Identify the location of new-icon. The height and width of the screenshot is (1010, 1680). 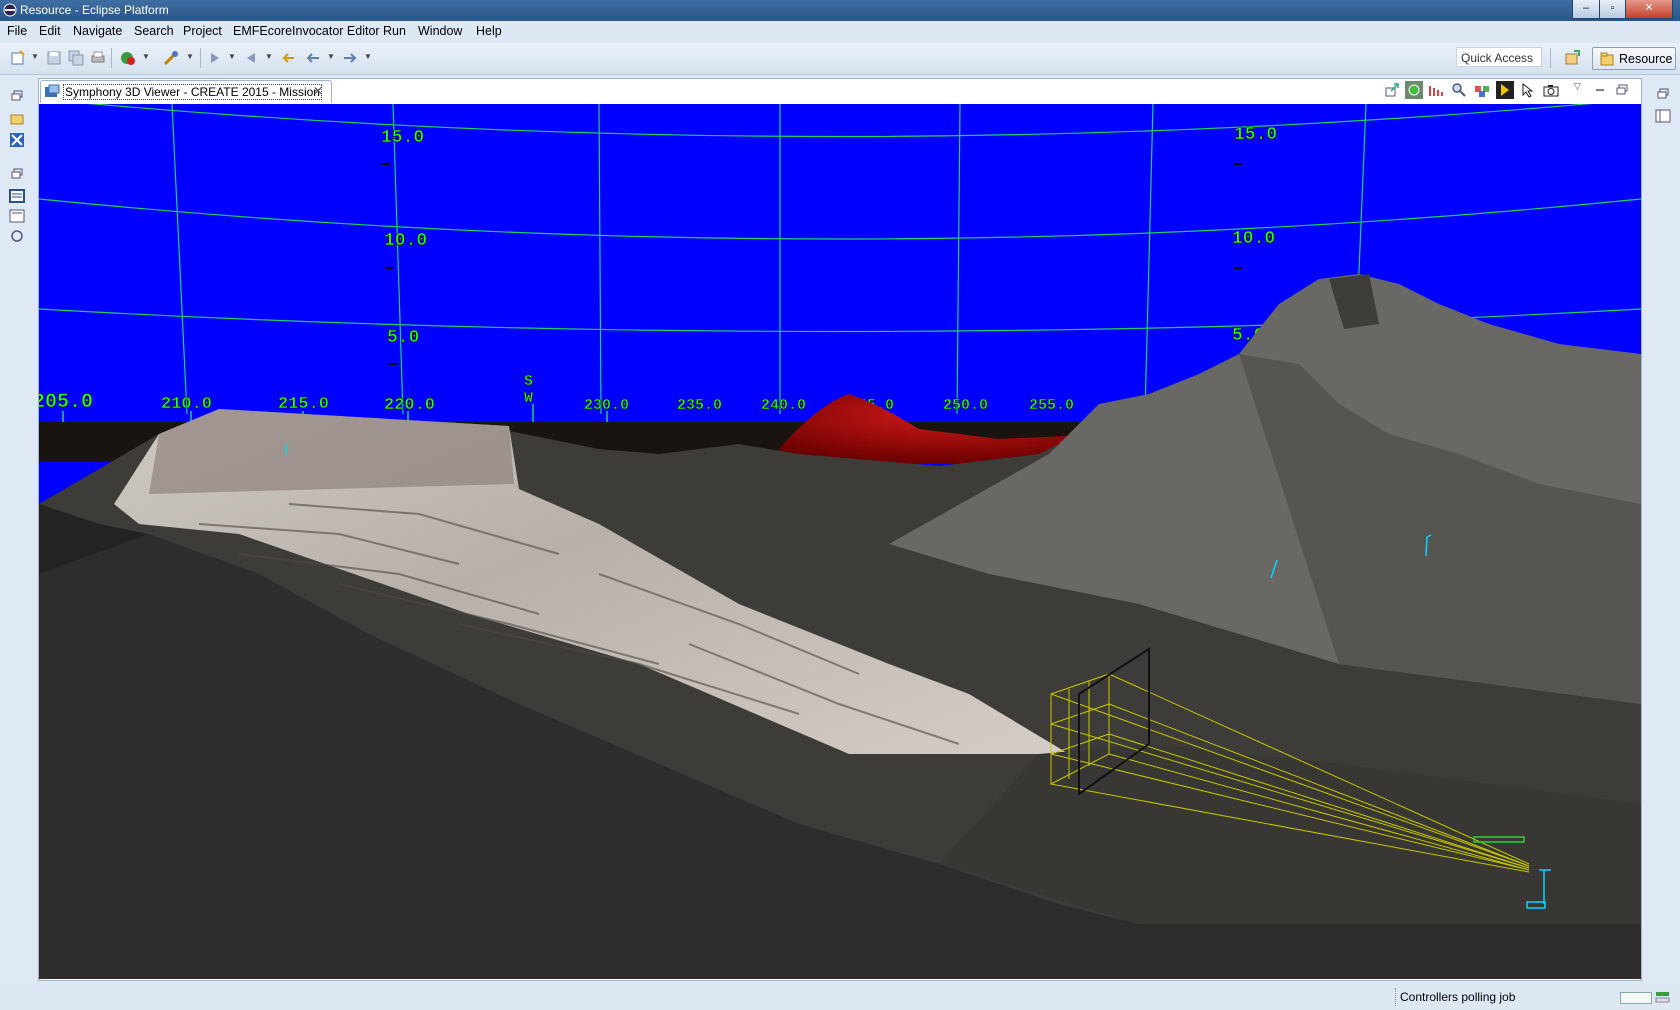
(18, 58).